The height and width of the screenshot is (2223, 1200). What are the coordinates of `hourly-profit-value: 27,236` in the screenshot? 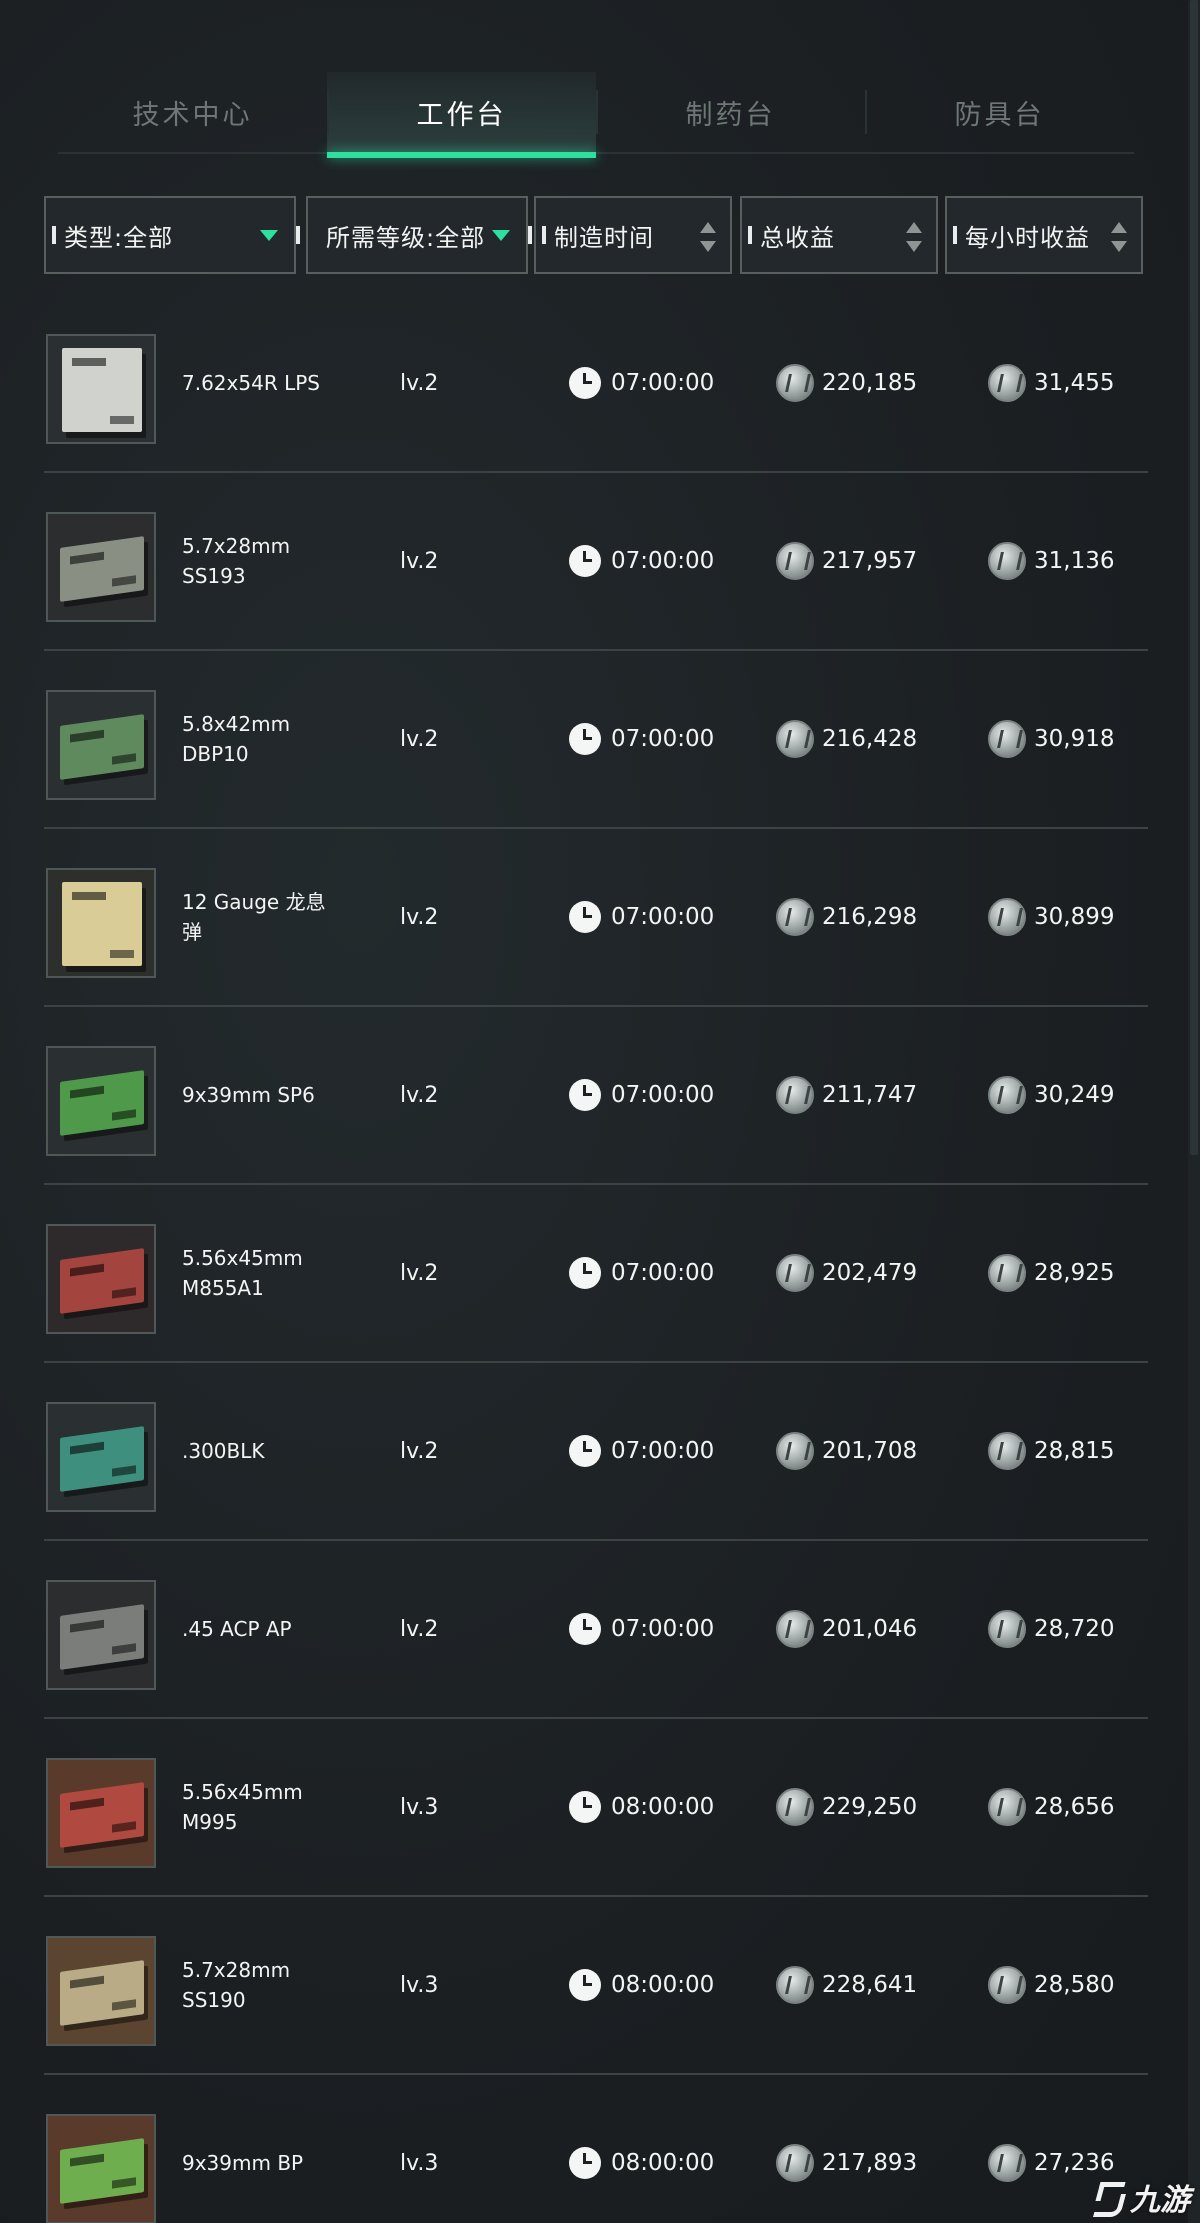 It's located at (1074, 2163).